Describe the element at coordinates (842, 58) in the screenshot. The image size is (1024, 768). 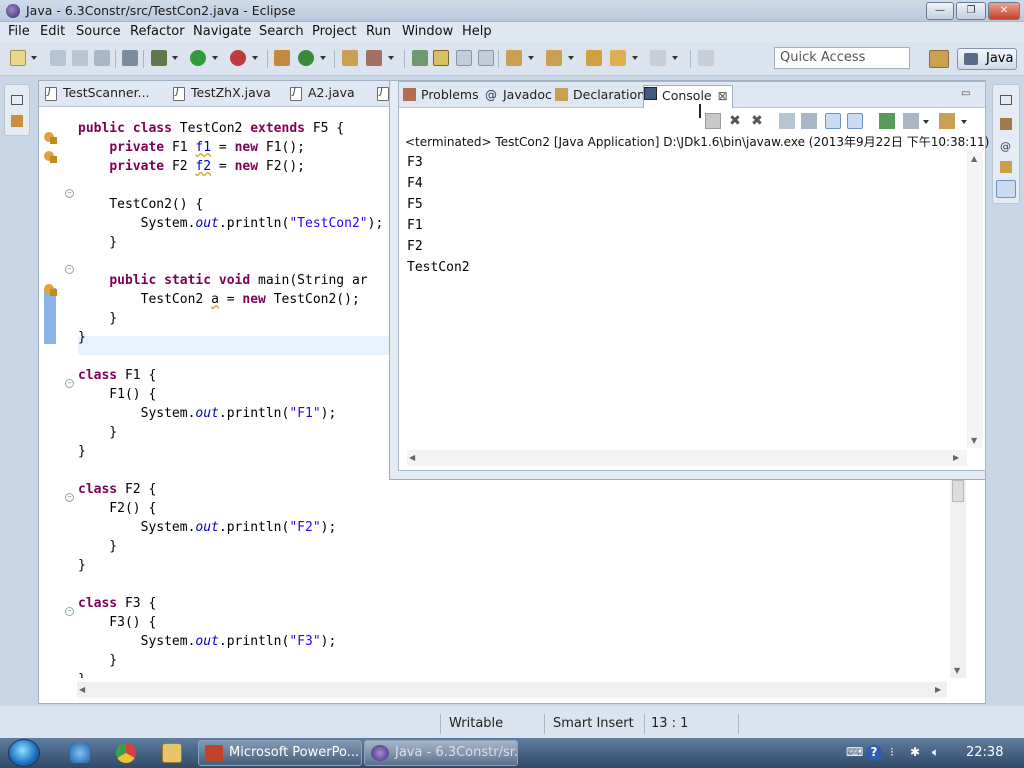
I see `quick-access-input: Quick Access` at that location.